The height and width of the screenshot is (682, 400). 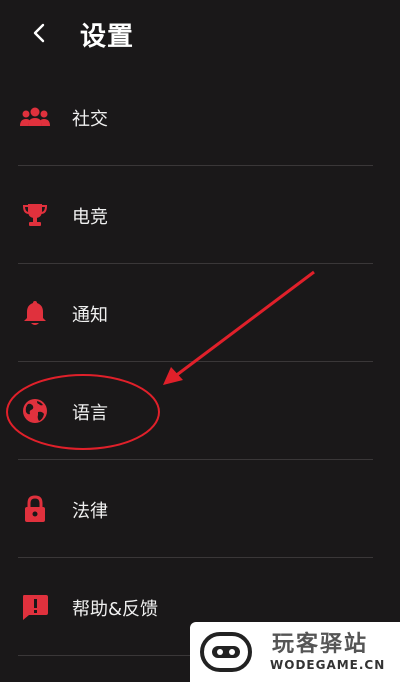 What do you see at coordinates (90, 511) in the screenshot?
I see `menu-item-label: 法律` at bounding box center [90, 511].